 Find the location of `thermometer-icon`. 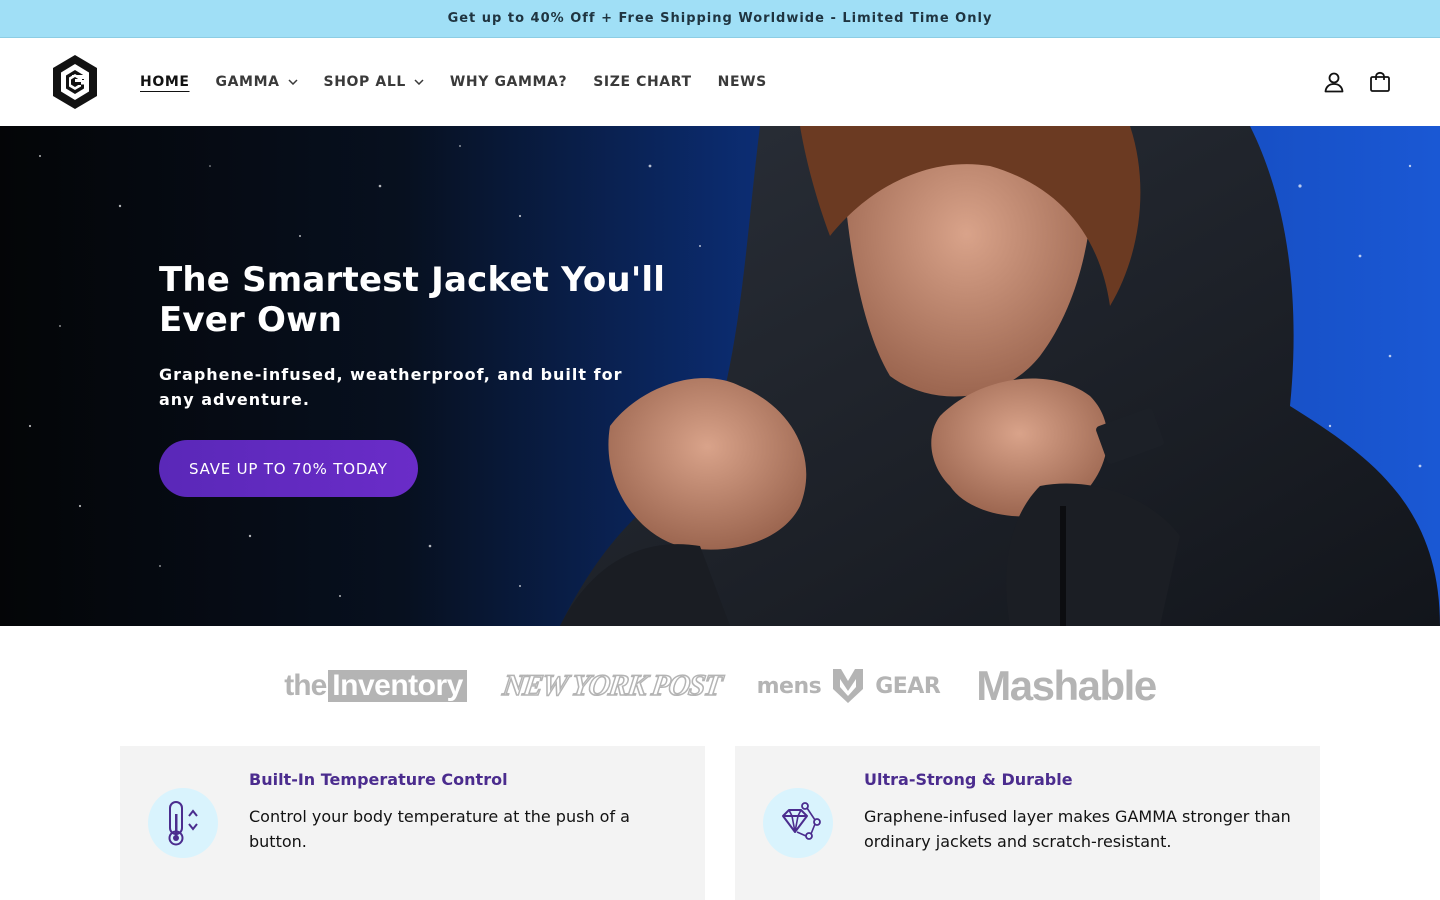

thermometer-icon is located at coordinates (183, 823).